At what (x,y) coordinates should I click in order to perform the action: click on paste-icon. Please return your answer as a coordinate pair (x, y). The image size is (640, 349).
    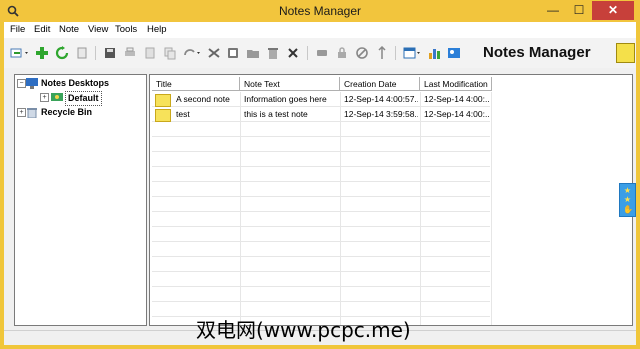
    Looking at the image, I should click on (150, 53).